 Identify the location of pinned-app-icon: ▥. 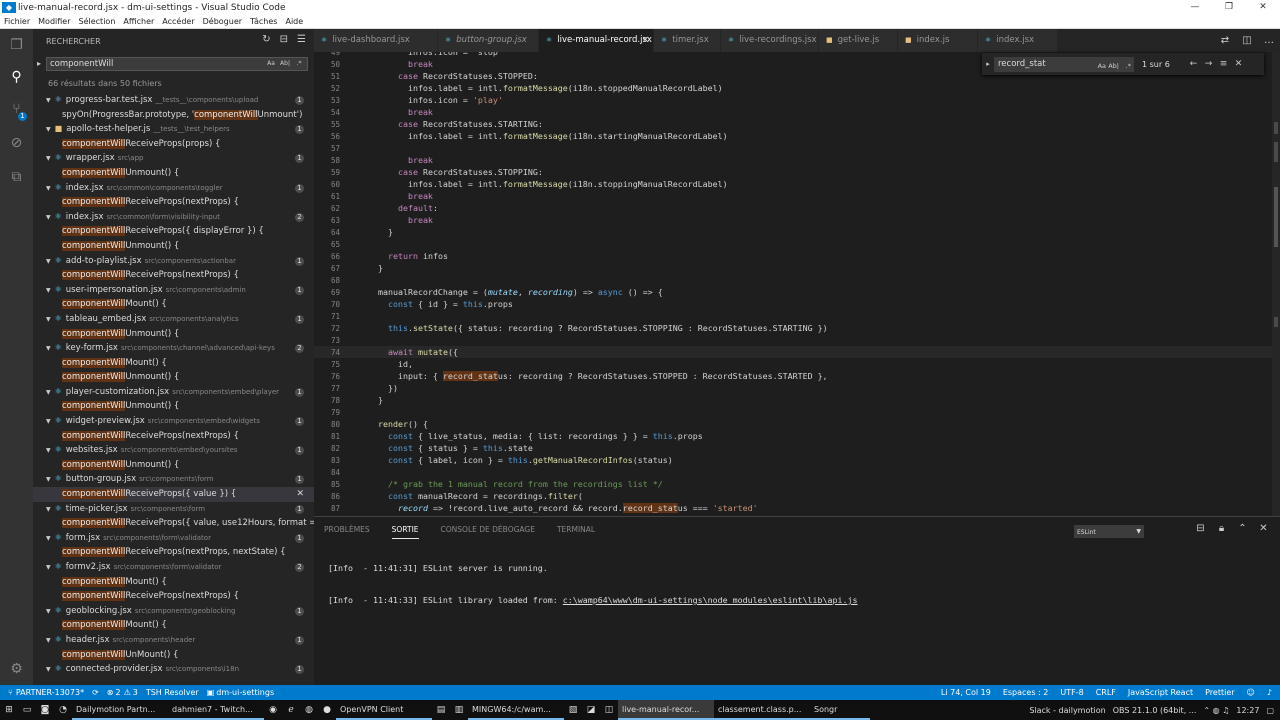
(459, 710).